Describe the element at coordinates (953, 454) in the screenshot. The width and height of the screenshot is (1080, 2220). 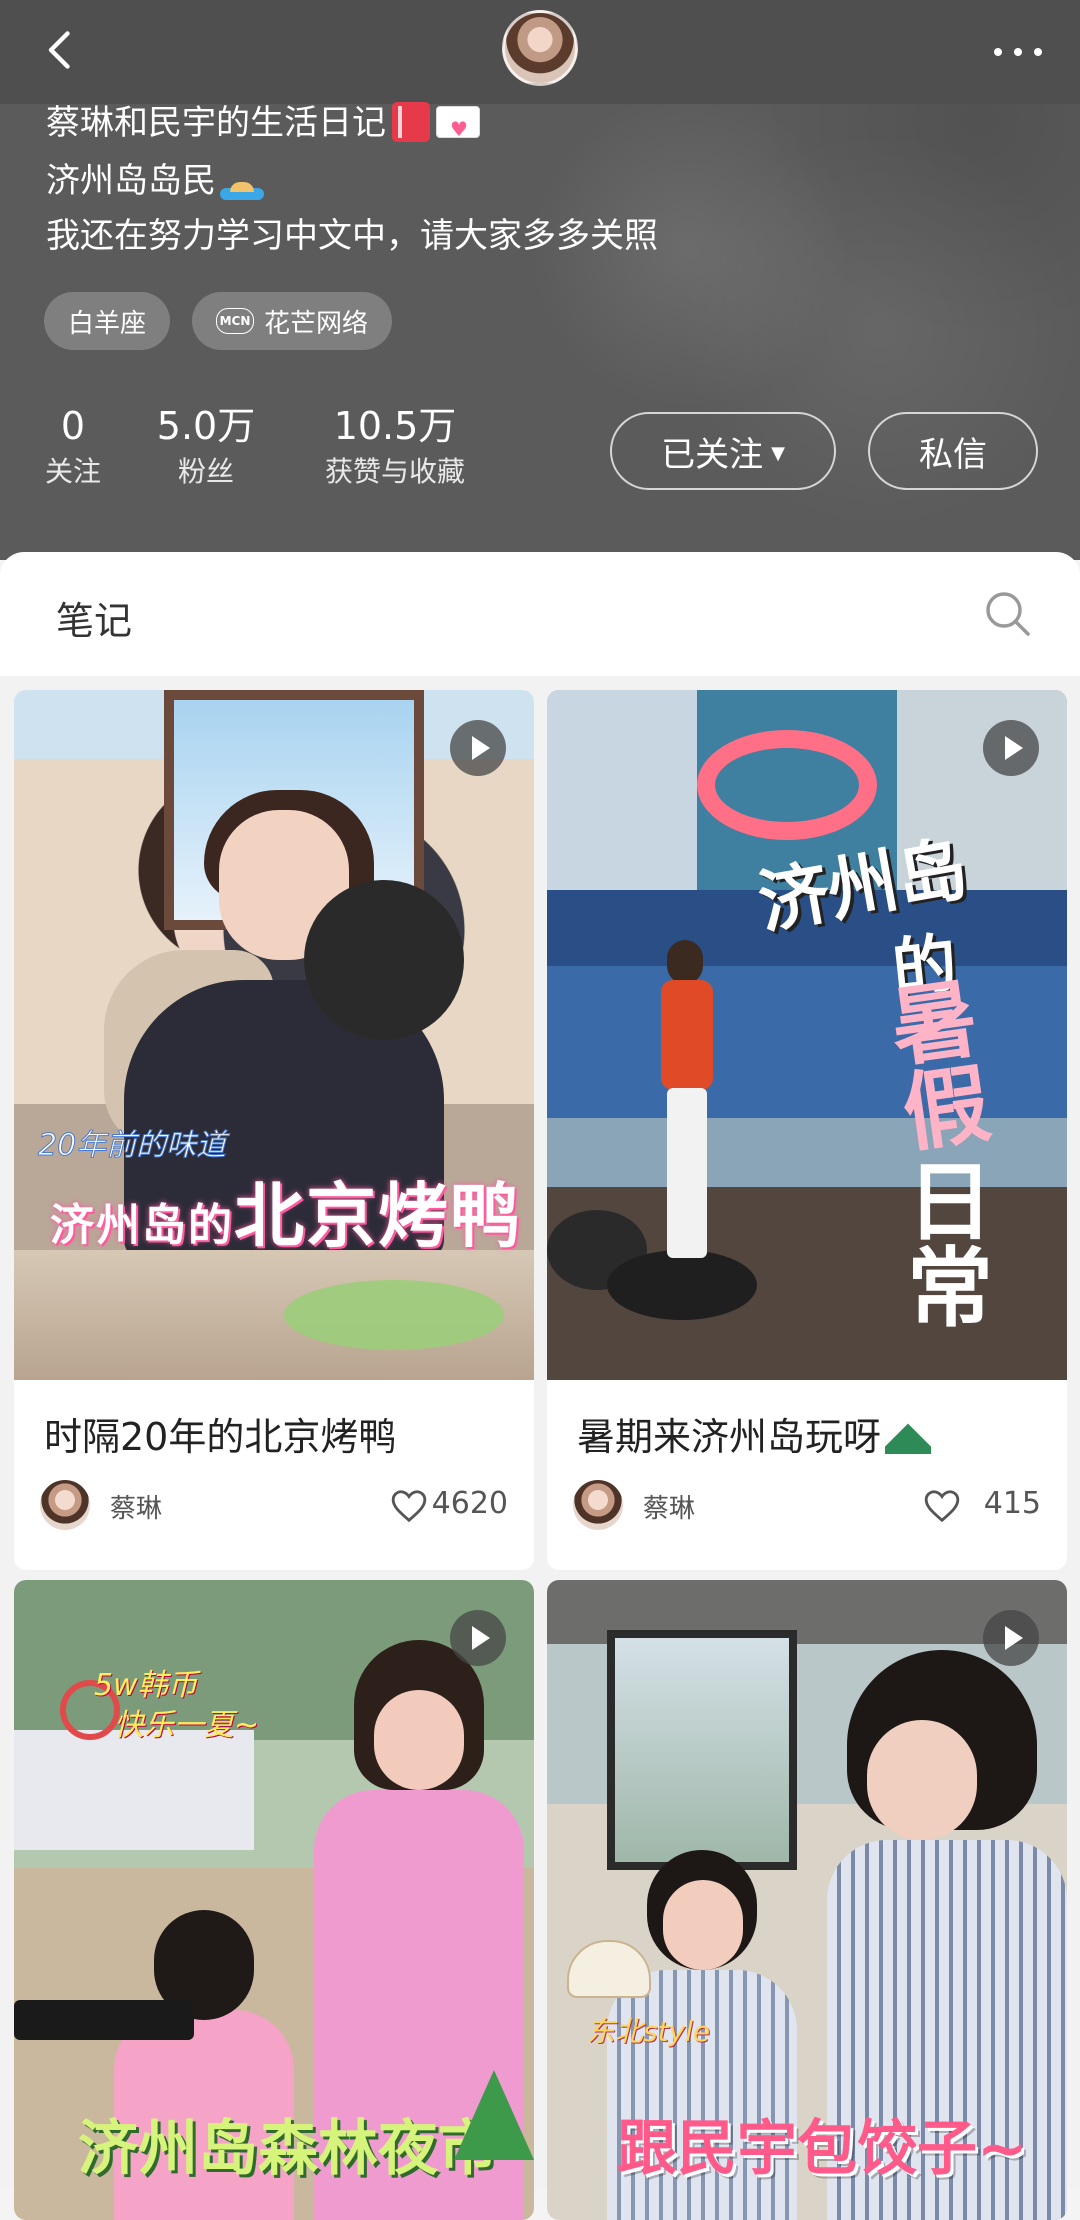
I see `message-label: 私信` at that location.